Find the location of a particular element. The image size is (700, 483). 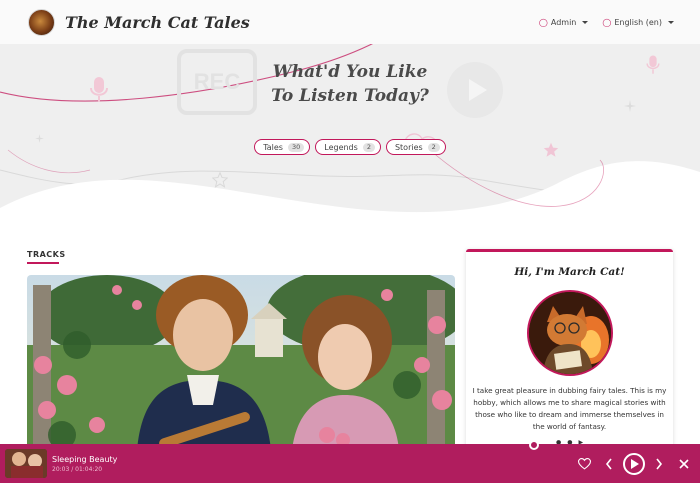

filter-stories: Stories 2 is located at coordinates (415, 147).